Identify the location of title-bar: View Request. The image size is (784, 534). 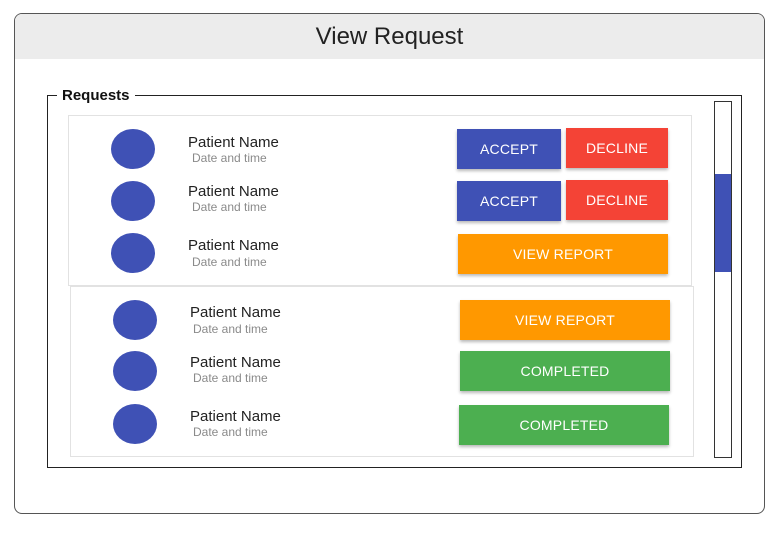
(389, 36).